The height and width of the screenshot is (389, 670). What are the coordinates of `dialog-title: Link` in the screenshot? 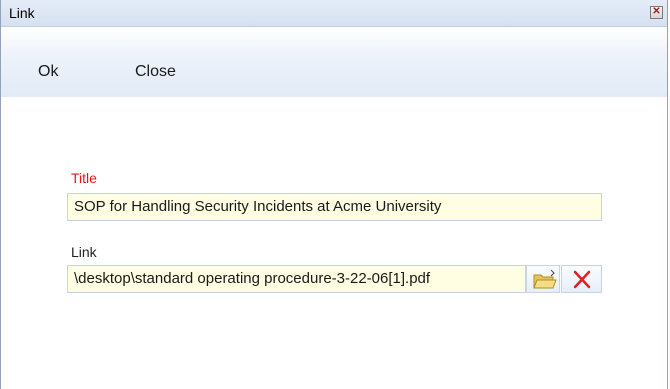 It's located at (22, 13).